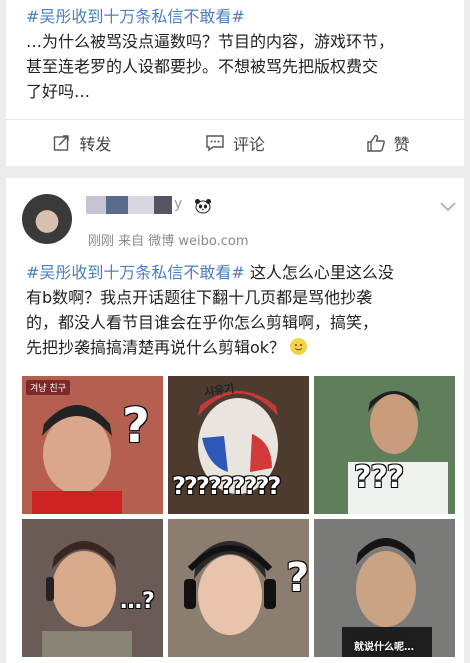  I want to click on image-tile-3: ???, so click(384, 445).